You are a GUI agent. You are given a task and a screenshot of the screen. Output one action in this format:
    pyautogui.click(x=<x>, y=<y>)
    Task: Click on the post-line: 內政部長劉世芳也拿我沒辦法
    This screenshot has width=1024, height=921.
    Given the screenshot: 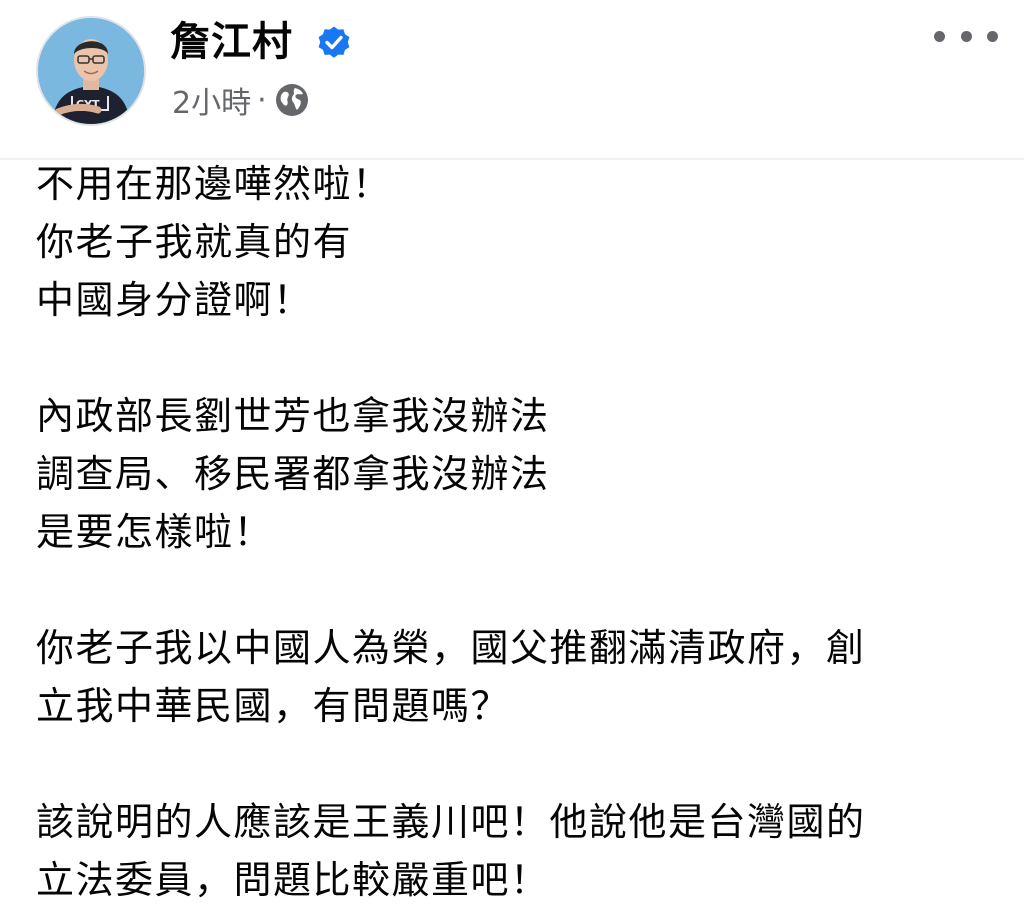 What is the action you would take?
    pyautogui.click(x=293, y=416)
    